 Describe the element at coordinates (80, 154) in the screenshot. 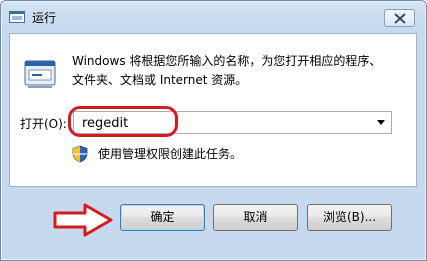

I see `uac-shield-icon` at that location.